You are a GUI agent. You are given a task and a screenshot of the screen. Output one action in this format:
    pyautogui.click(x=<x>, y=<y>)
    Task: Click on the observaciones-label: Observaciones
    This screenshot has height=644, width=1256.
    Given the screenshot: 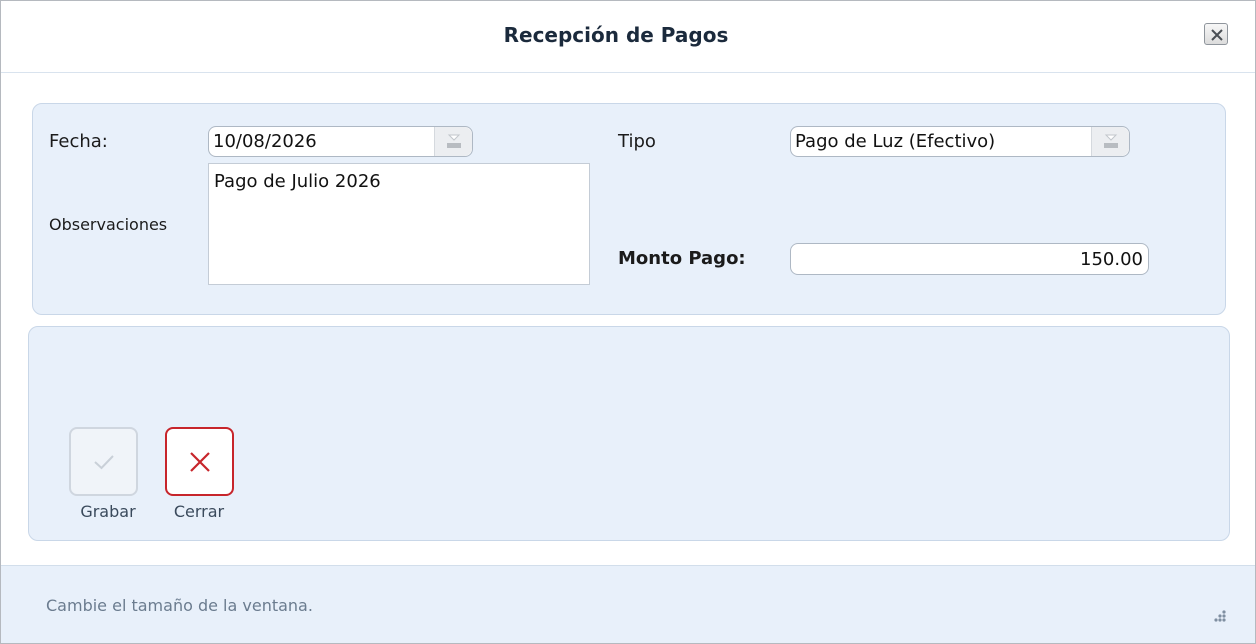 What is the action you would take?
    pyautogui.click(x=108, y=224)
    